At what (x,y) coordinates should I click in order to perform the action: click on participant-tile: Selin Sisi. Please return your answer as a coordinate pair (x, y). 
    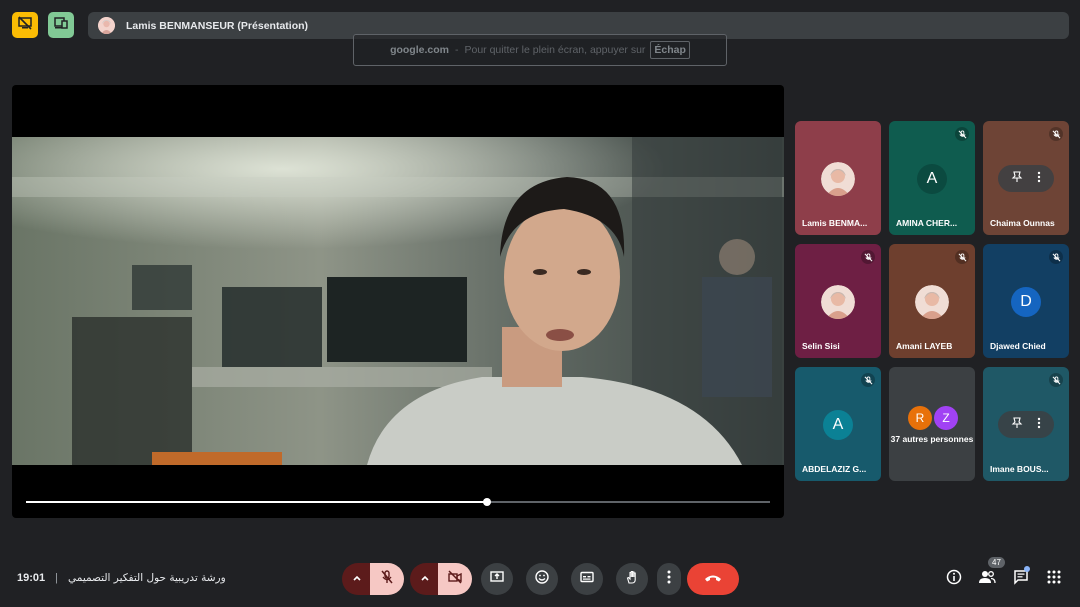
    Looking at the image, I should click on (838, 301).